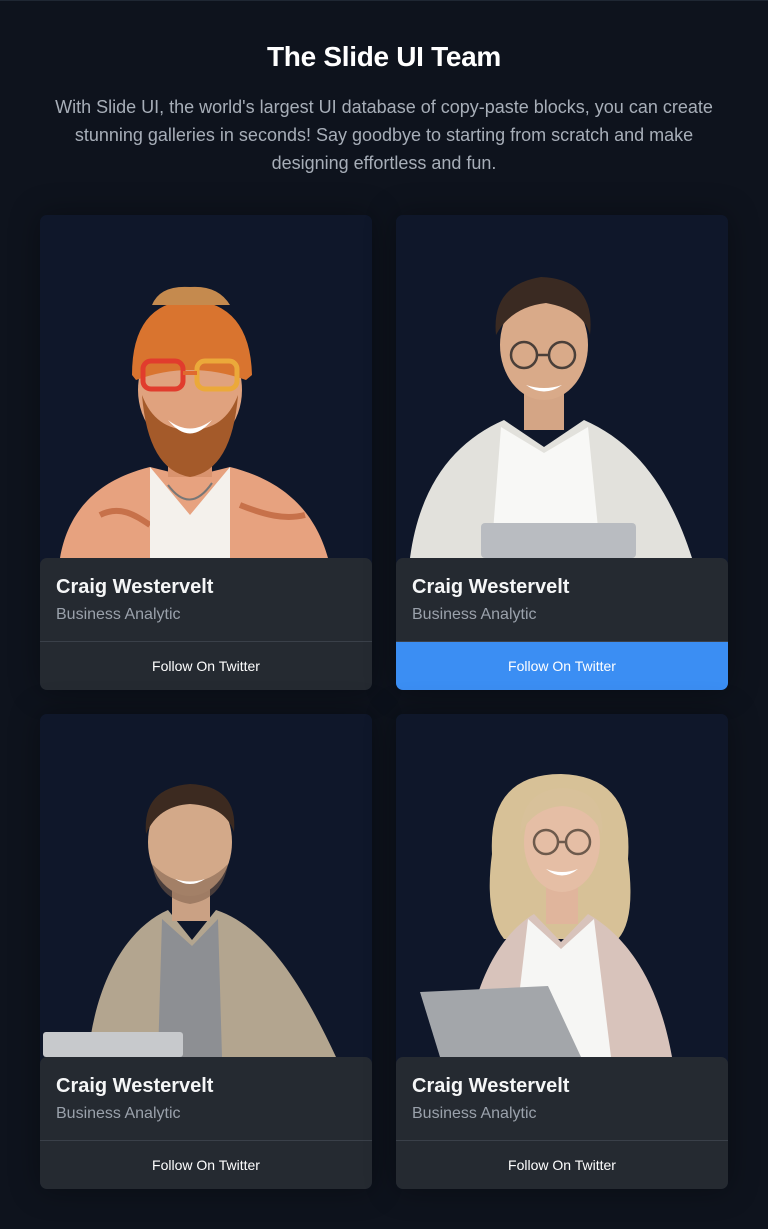 The height and width of the screenshot is (1229, 768). Describe the element at coordinates (384, 56) in the screenshot. I see `section-title: The Slide UI Team` at that location.